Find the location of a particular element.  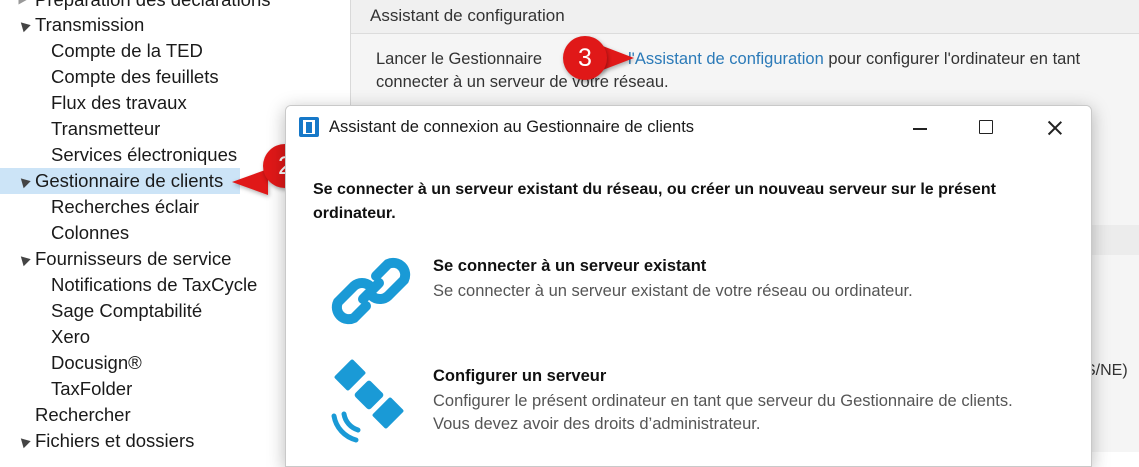

tree-item-xero: Xero is located at coordinates (70, 337).